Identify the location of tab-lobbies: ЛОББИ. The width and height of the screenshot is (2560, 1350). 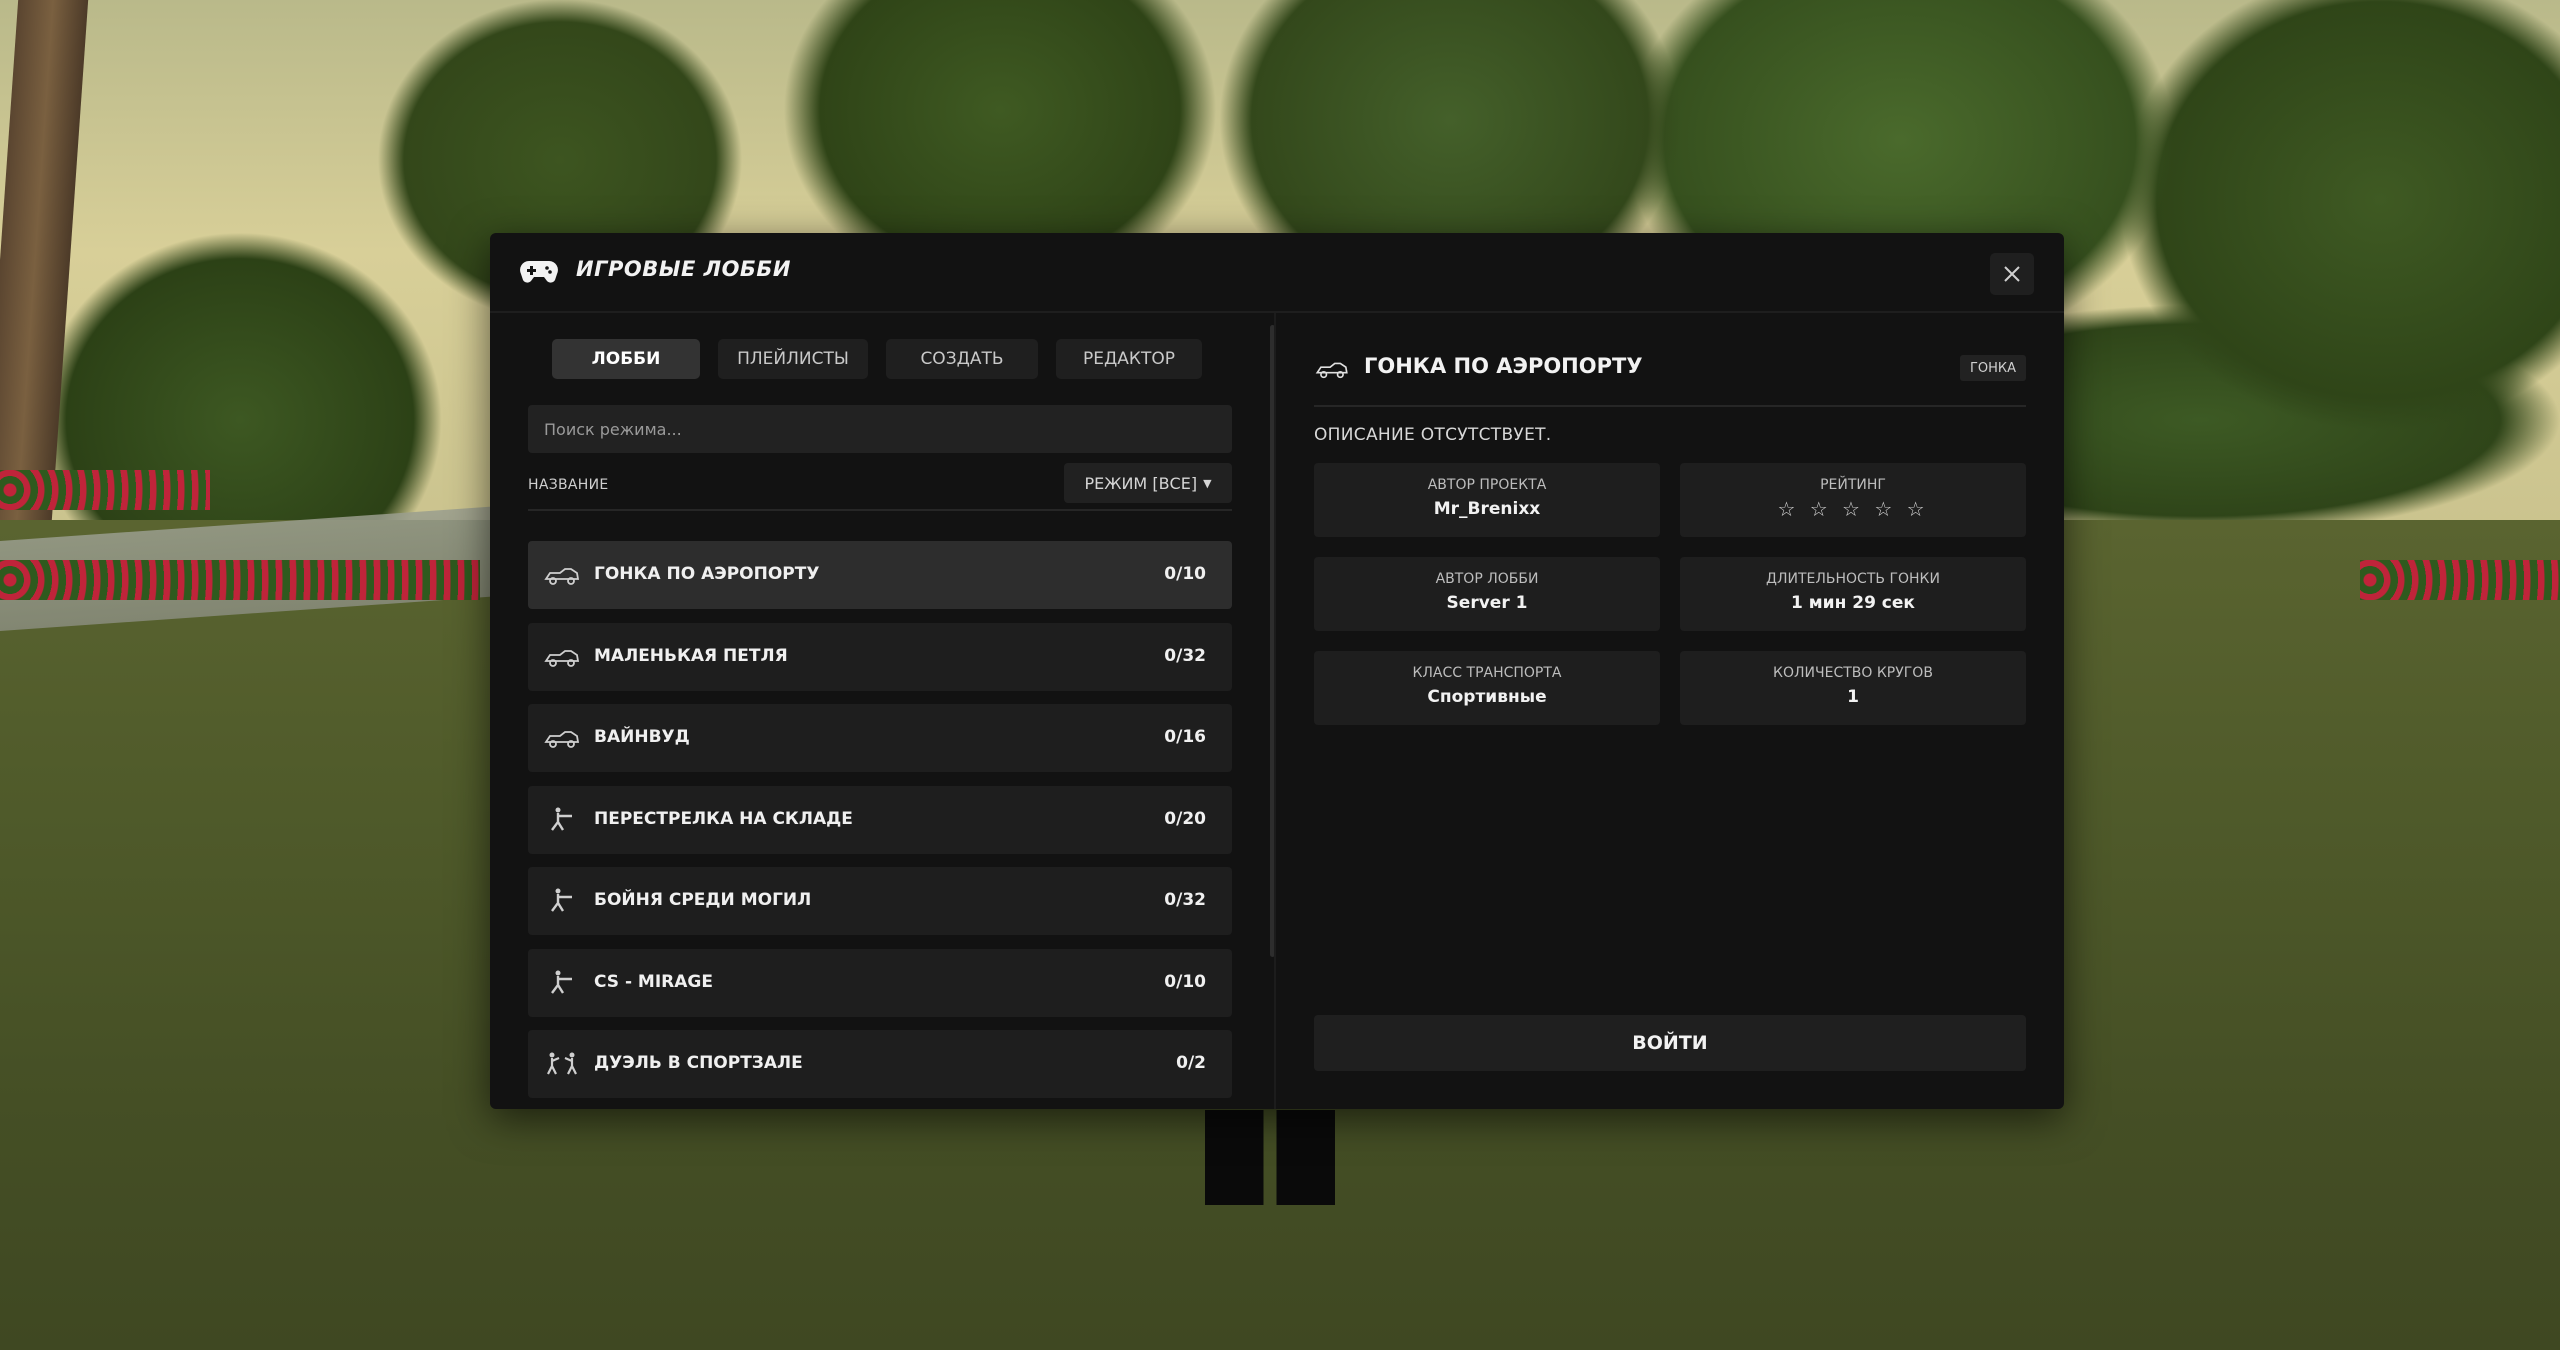
(626, 359).